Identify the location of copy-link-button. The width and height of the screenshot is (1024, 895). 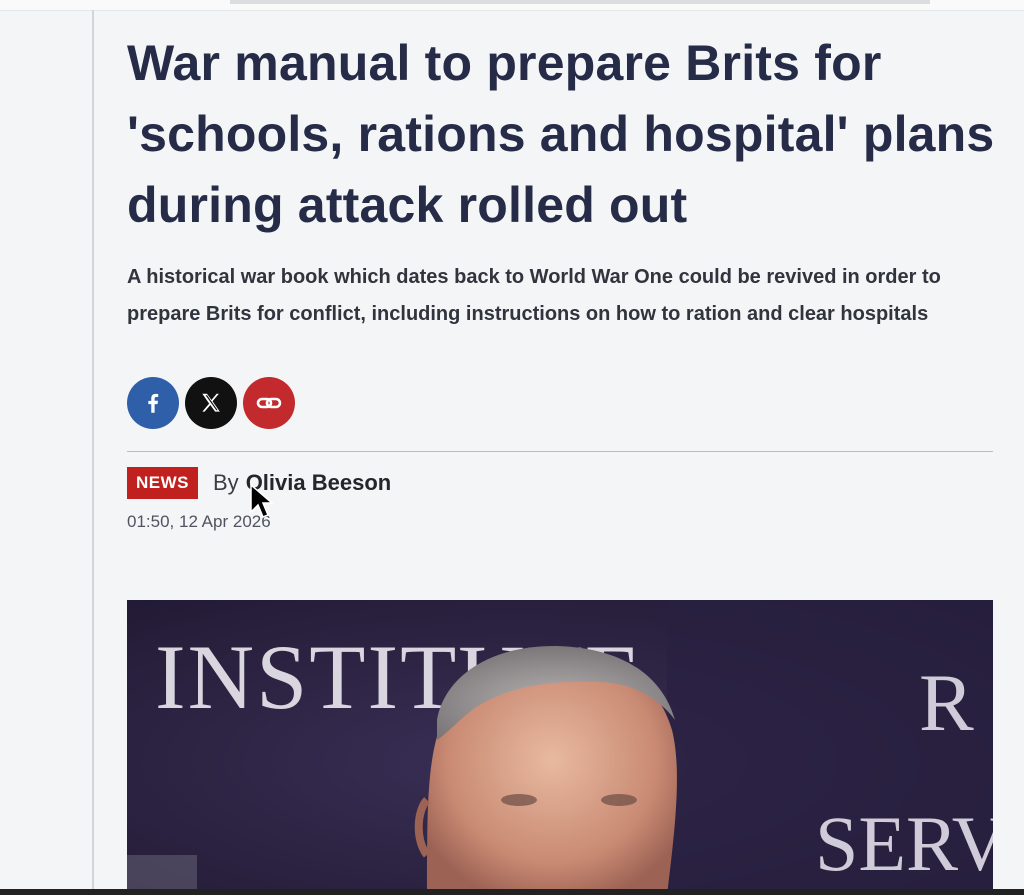
(269, 403).